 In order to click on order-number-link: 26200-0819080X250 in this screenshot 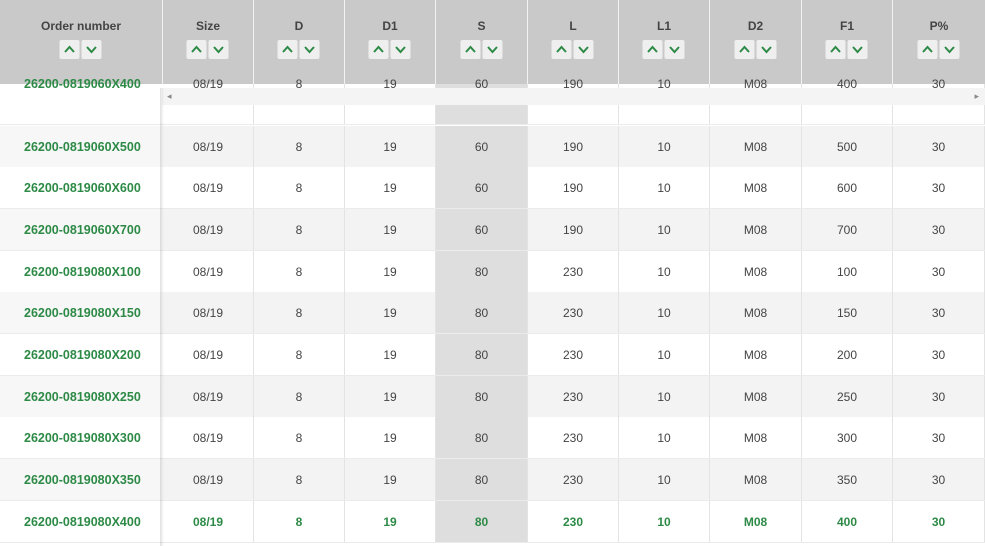, I will do `click(82, 397)`.